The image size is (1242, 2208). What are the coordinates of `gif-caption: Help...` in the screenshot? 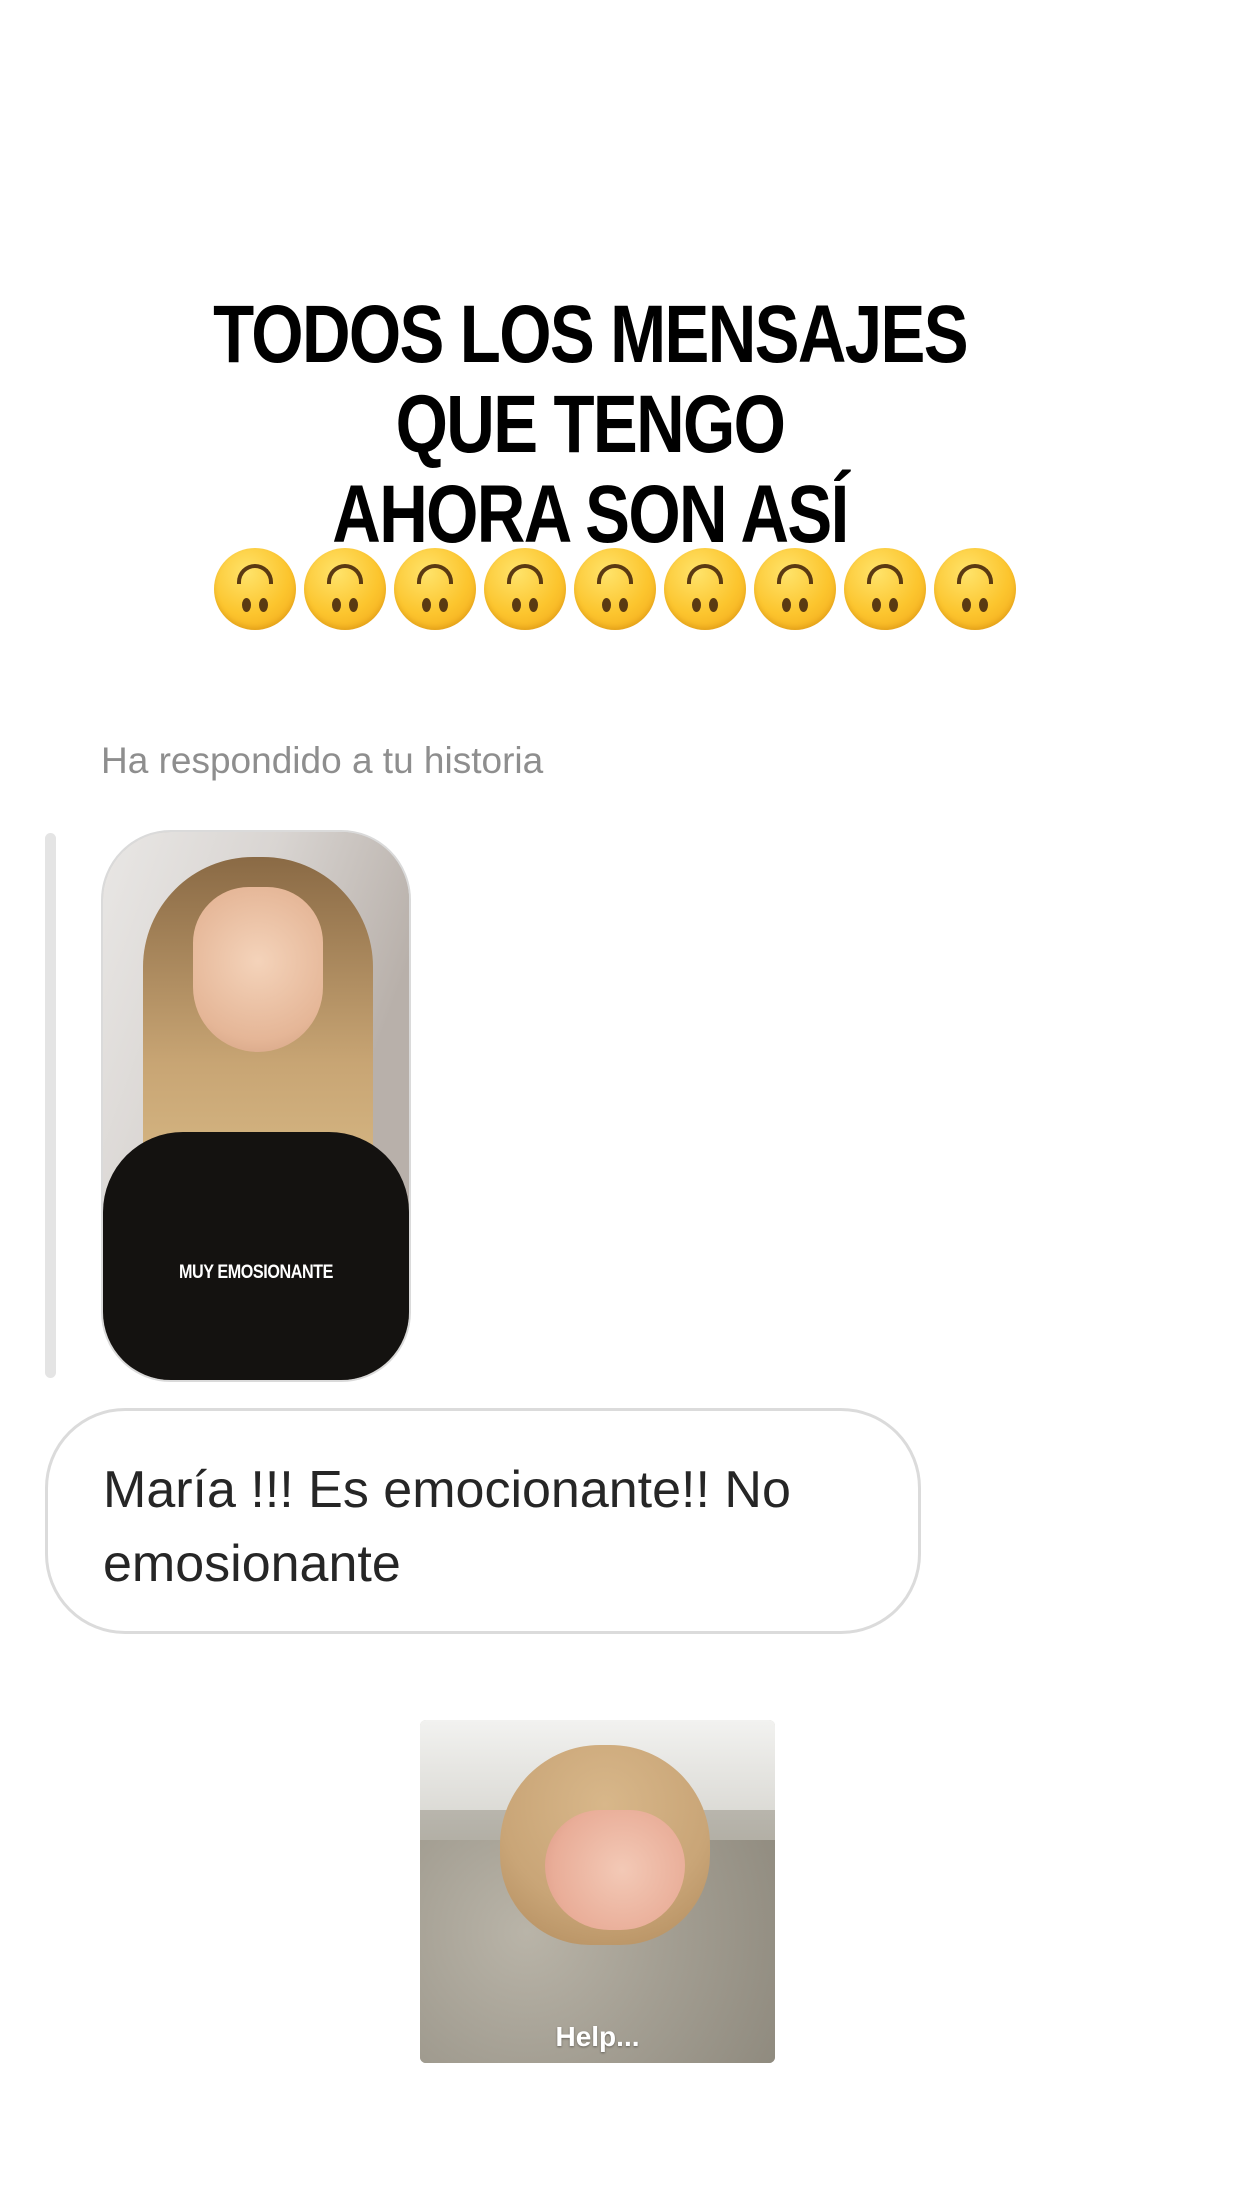 It's located at (597, 2036).